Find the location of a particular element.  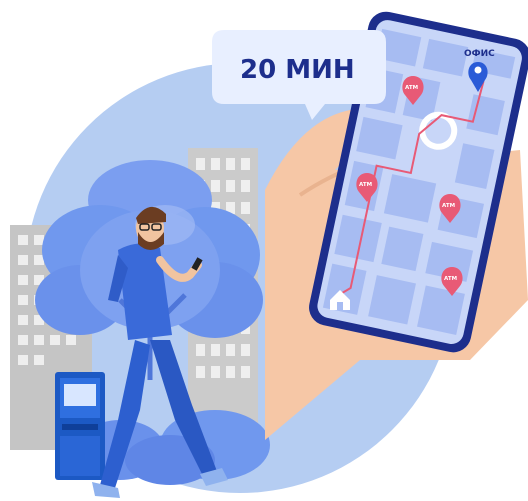

time-label: 20 МИН is located at coordinates (297, 70).